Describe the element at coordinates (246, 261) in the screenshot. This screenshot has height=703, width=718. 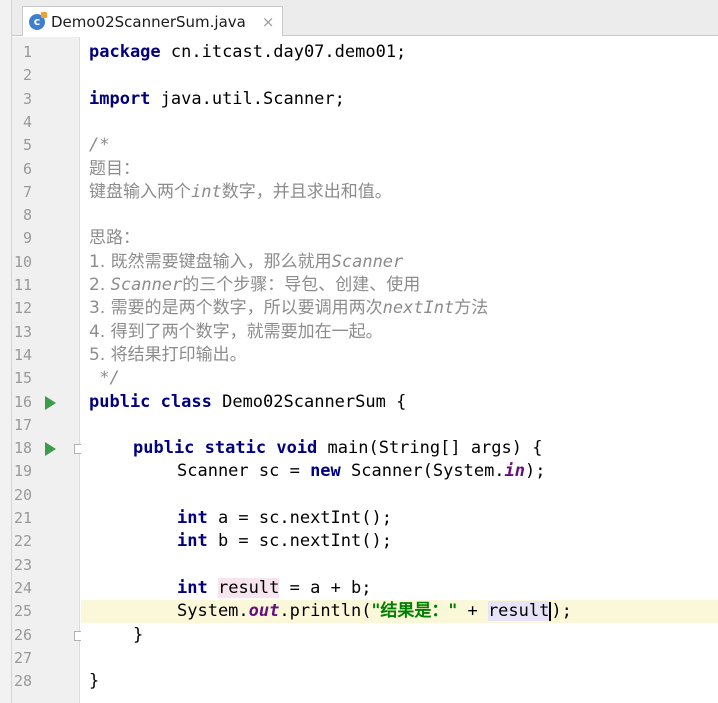
I see `code-line-10: 1. 既然需要键盘输入，那么就用Scanner` at that location.